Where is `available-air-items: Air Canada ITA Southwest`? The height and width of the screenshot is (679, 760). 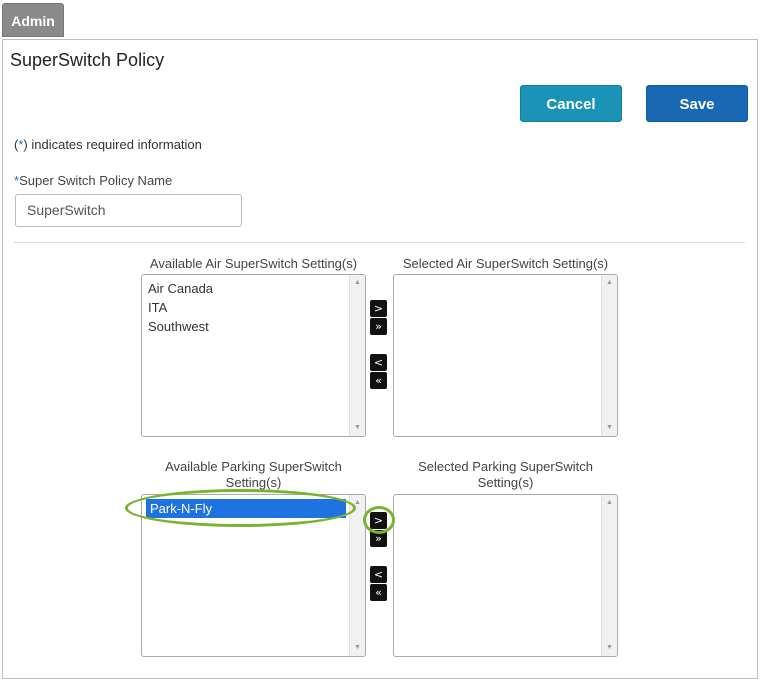
available-air-items: Air Canada ITA Southwest is located at coordinates (246, 355).